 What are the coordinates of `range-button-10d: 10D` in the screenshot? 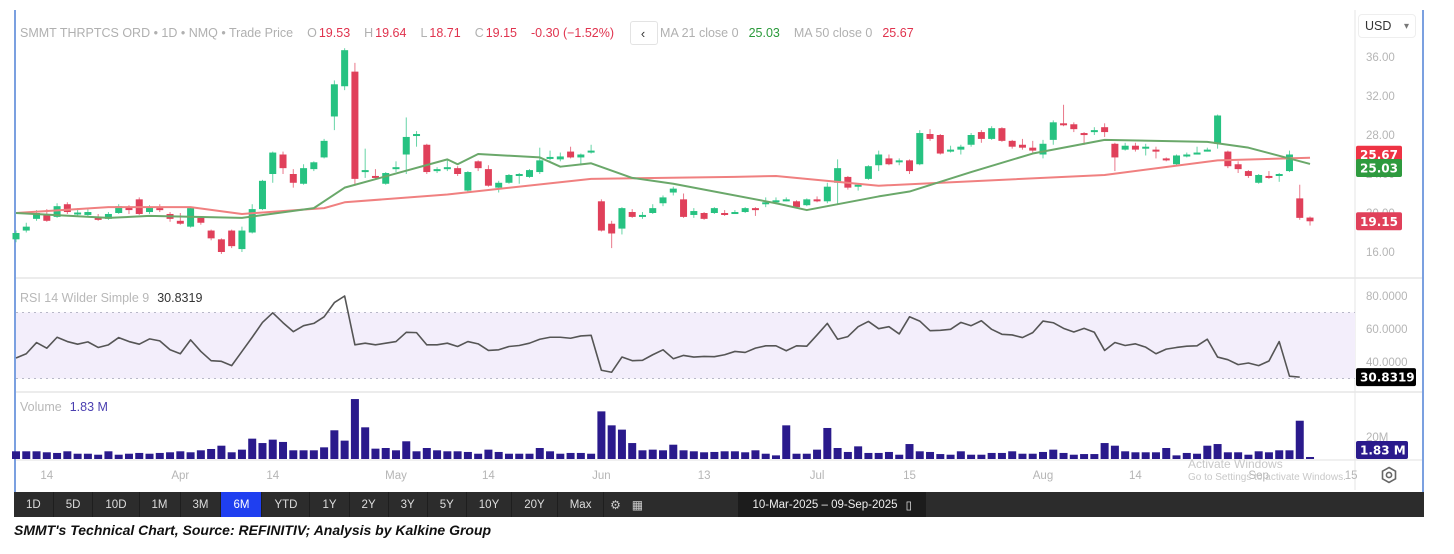 It's located at (116, 504).